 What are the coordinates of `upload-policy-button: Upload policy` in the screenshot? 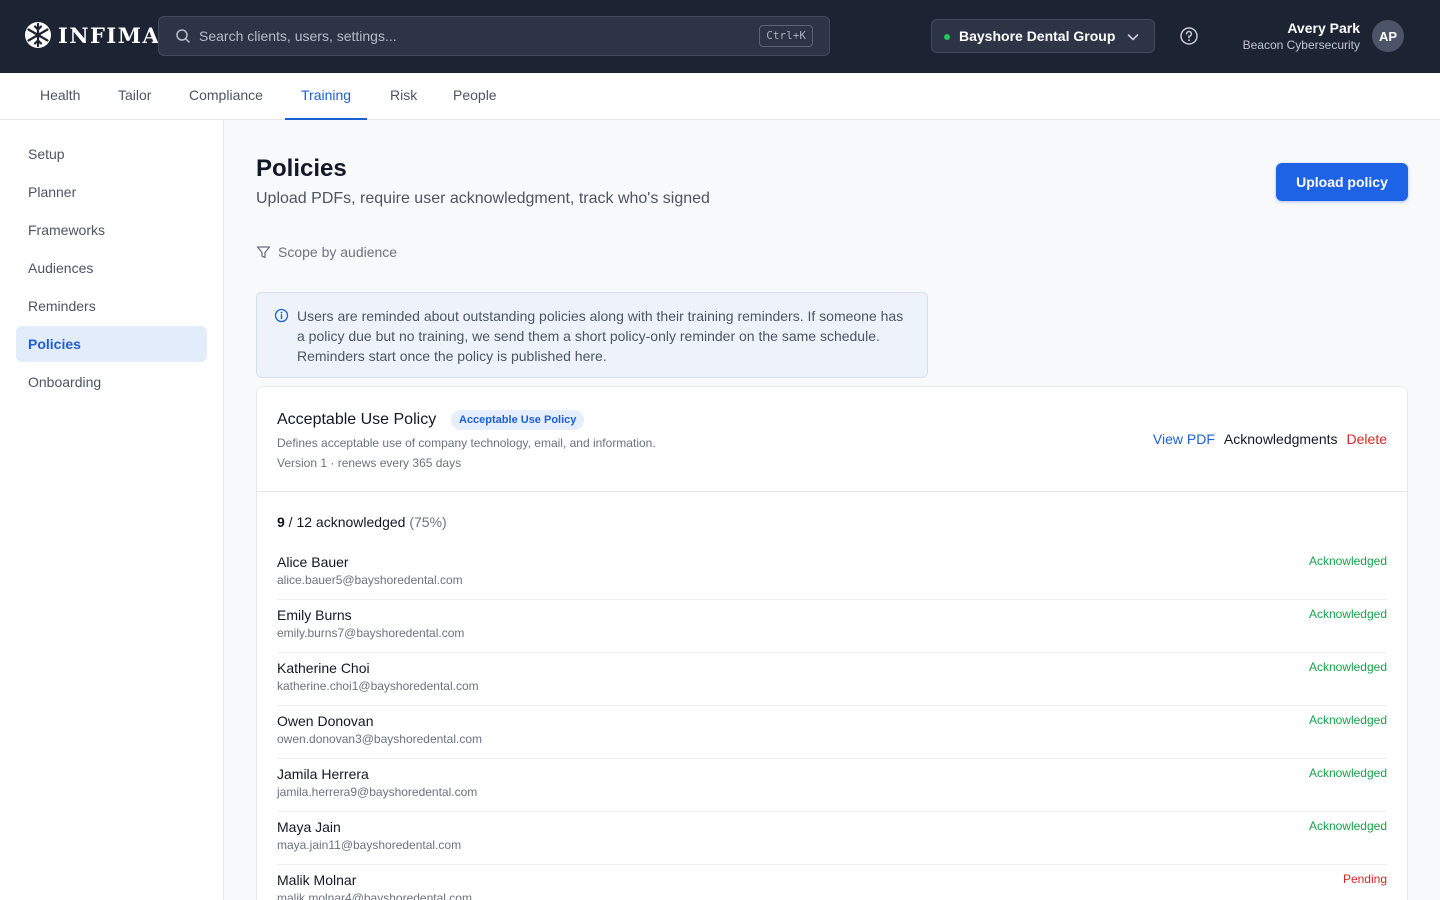 It's located at (1342, 182).